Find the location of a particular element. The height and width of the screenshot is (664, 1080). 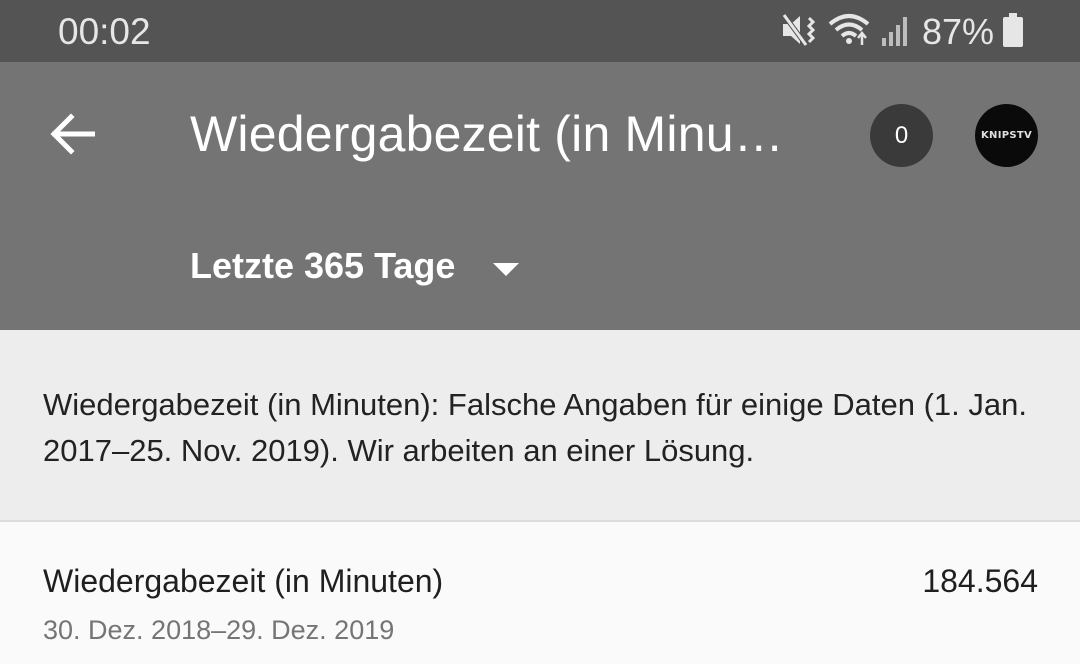

channel-avatar: KNIPSTV is located at coordinates (1006, 135).